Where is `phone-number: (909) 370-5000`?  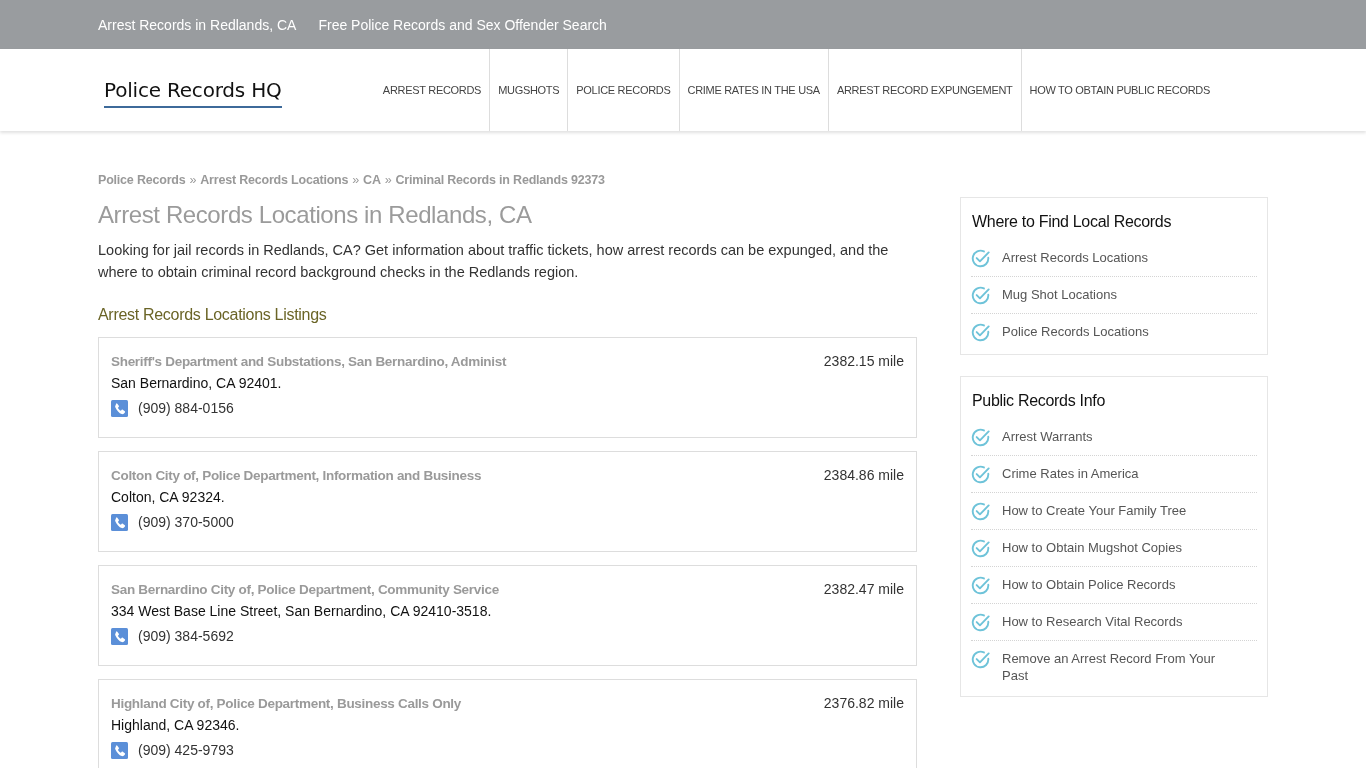 phone-number: (909) 370-5000 is located at coordinates (186, 522).